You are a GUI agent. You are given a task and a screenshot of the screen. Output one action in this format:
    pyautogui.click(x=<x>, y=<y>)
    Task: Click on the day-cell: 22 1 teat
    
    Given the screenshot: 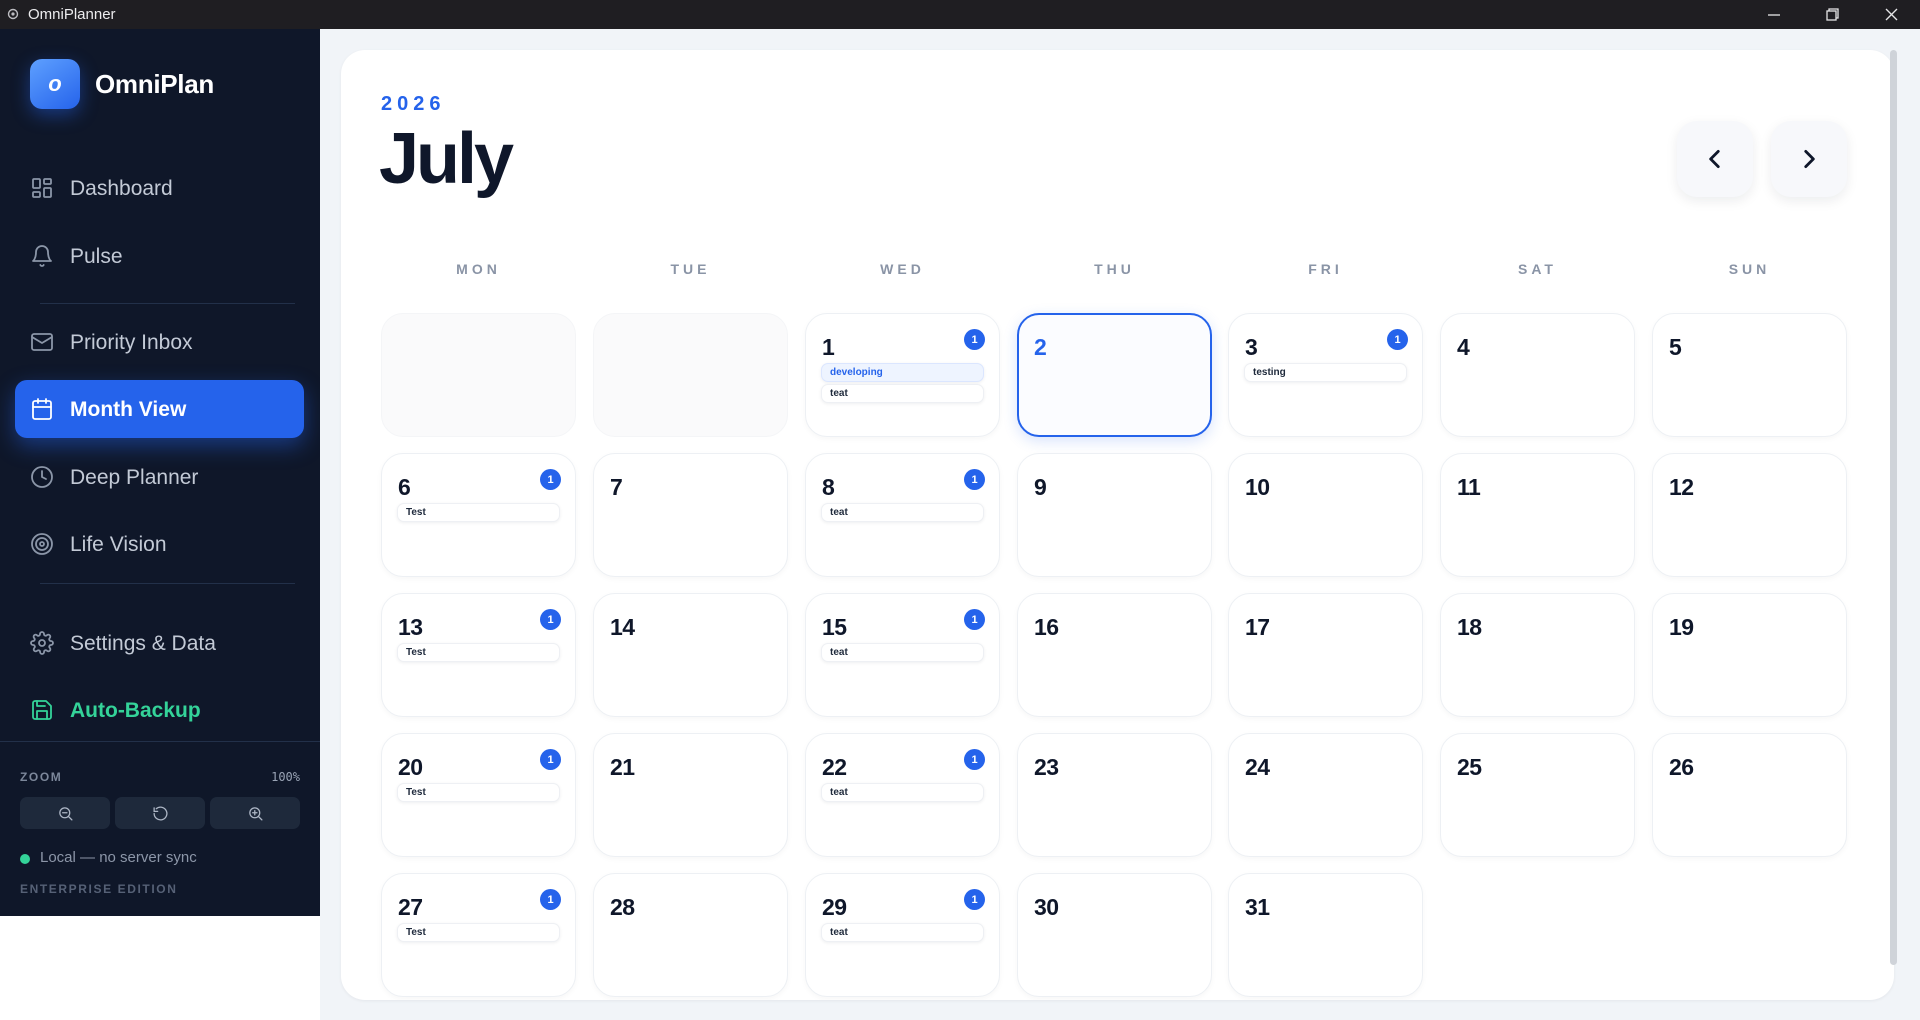 What is the action you would take?
    pyautogui.click(x=902, y=795)
    